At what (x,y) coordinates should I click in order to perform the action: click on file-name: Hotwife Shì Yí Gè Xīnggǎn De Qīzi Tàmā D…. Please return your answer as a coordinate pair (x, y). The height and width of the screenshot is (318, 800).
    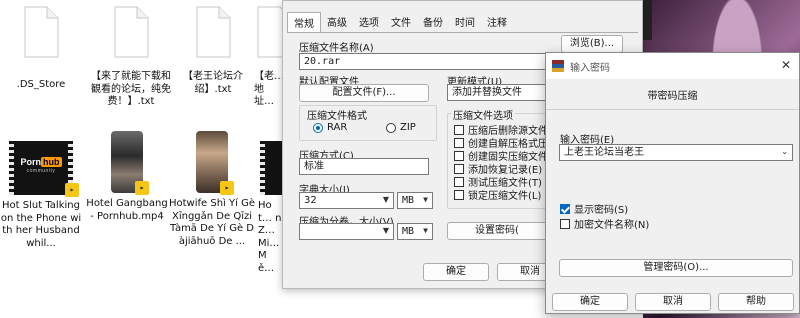
    Looking at the image, I should click on (212, 222).